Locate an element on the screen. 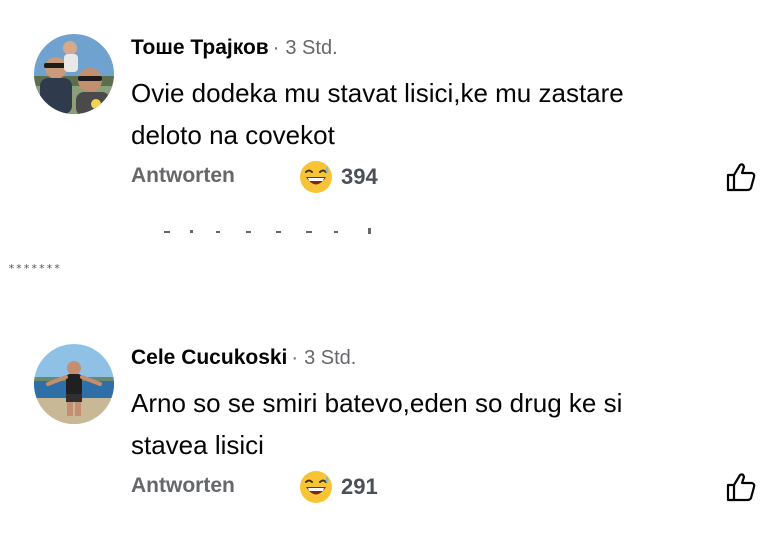 Image resolution: width=780 pixels, height=536 pixels. author-name: Cele Cucukoski is located at coordinates (209, 357).